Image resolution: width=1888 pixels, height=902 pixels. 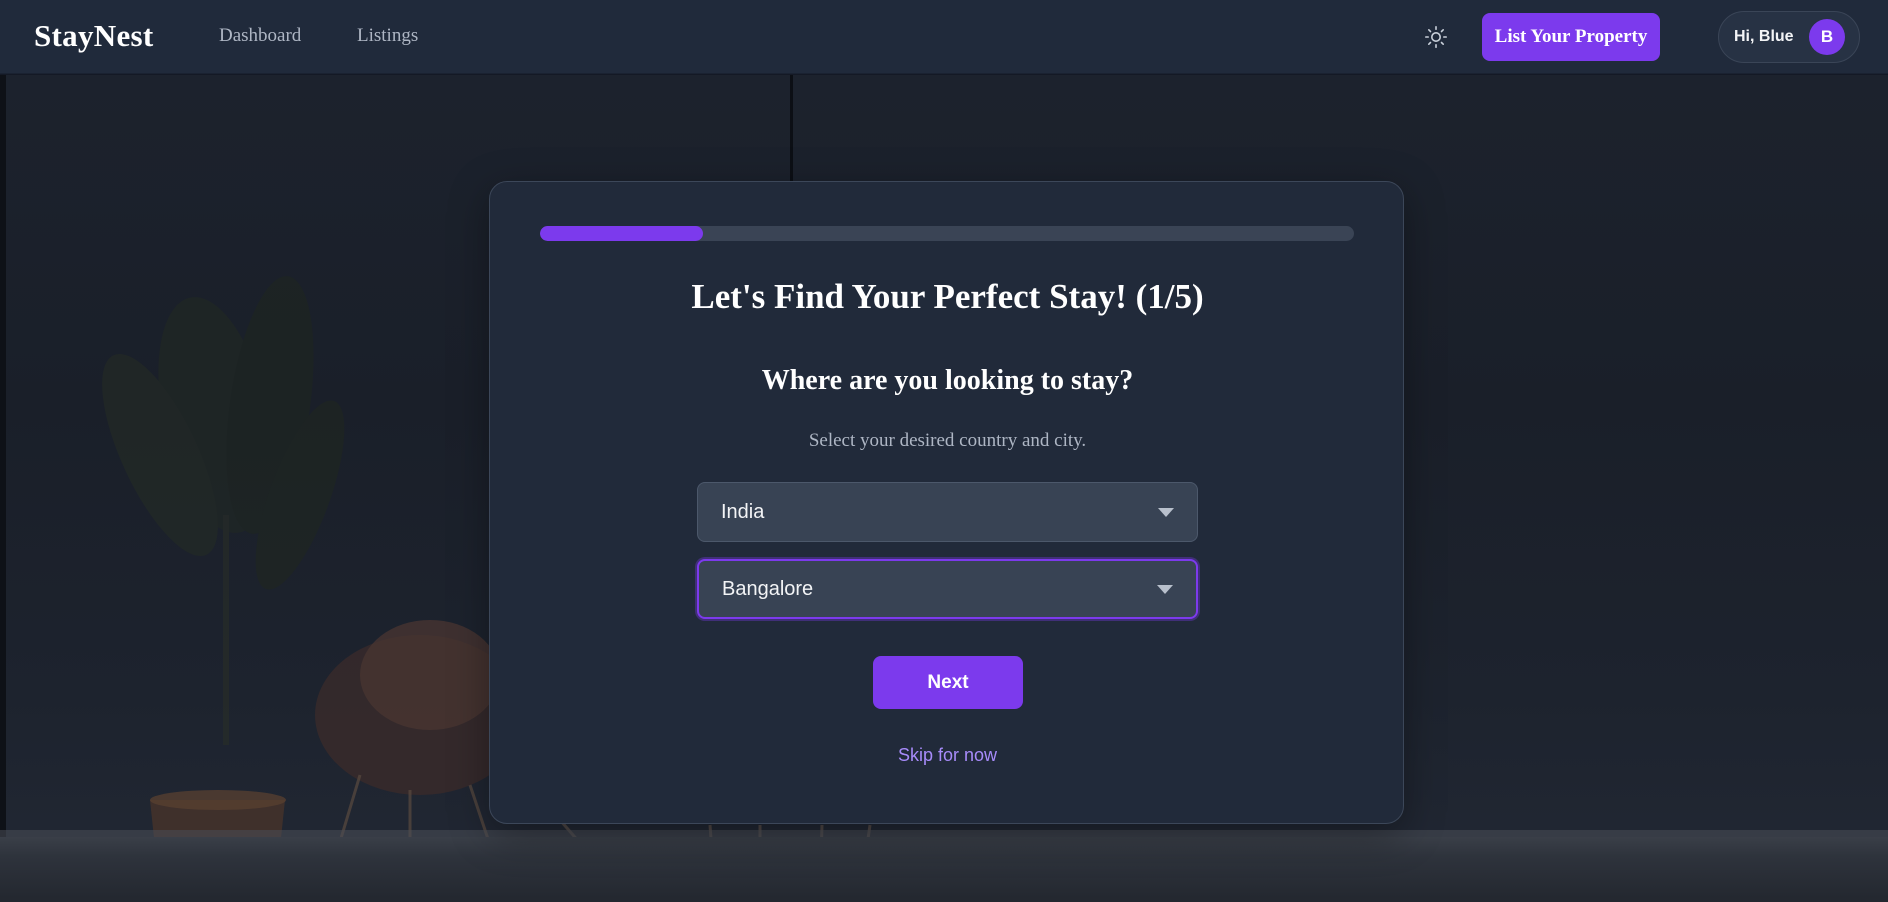 What do you see at coordinates (387, 36) in the screenshot?
I see `nav-link-listings: Listings` at bounding box center [387, 36].